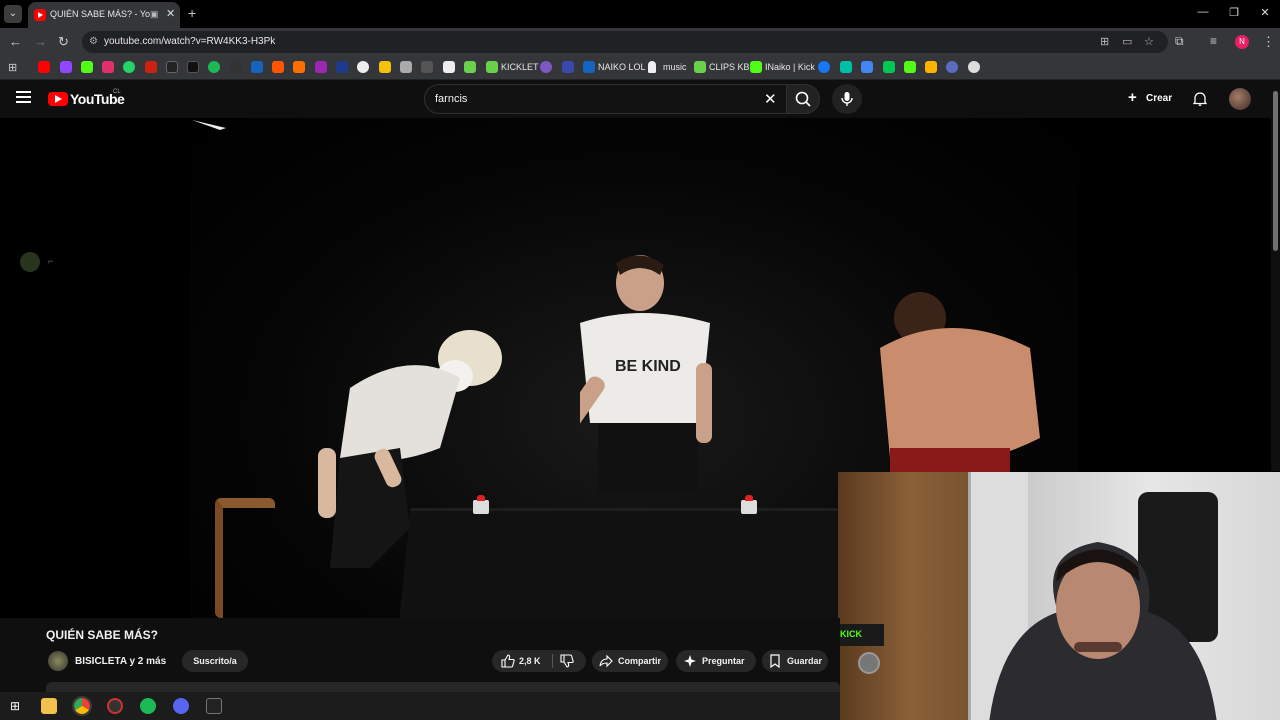 The image size is (1280, 720). What do you see at coordinates (568, 67) in the screenshot?
I see `bookmark-shield-icon` at bounding box center [568, 67].